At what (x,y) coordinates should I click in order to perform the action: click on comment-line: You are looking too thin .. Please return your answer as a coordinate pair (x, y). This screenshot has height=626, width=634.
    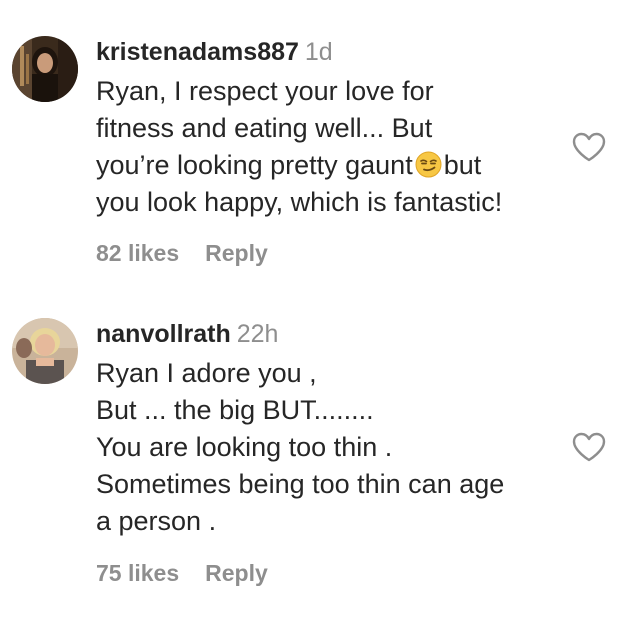
    Looking at the image, I should click on (244, 447).